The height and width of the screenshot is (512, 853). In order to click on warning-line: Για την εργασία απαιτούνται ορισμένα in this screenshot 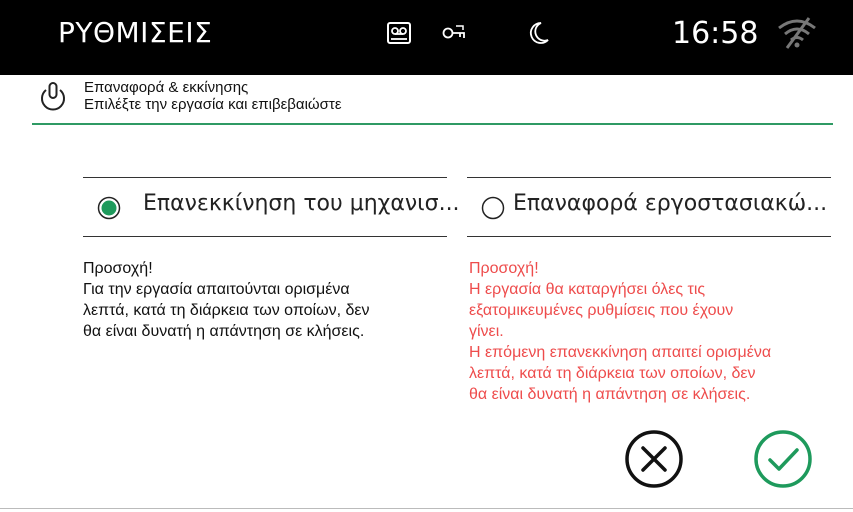, I will do `click(216, 289)`.